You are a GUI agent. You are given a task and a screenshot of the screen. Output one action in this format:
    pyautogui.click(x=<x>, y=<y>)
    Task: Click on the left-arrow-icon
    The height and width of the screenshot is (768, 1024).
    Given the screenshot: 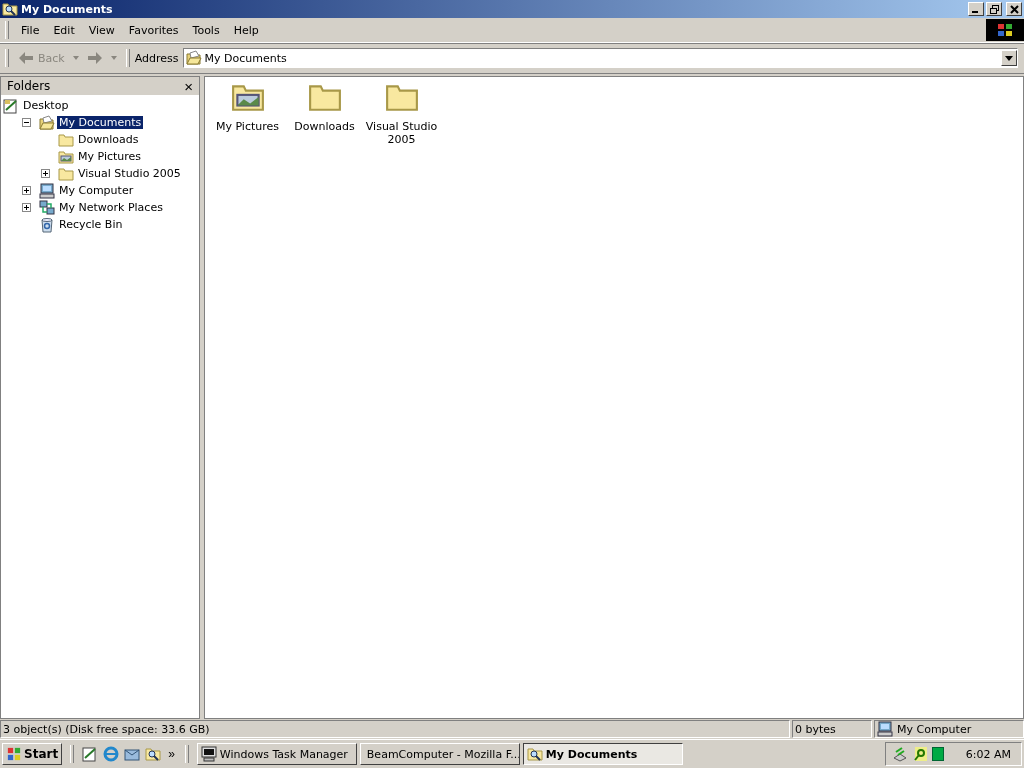 What is the action you would take?
    pyautogui.click(x=26, y=58)
    